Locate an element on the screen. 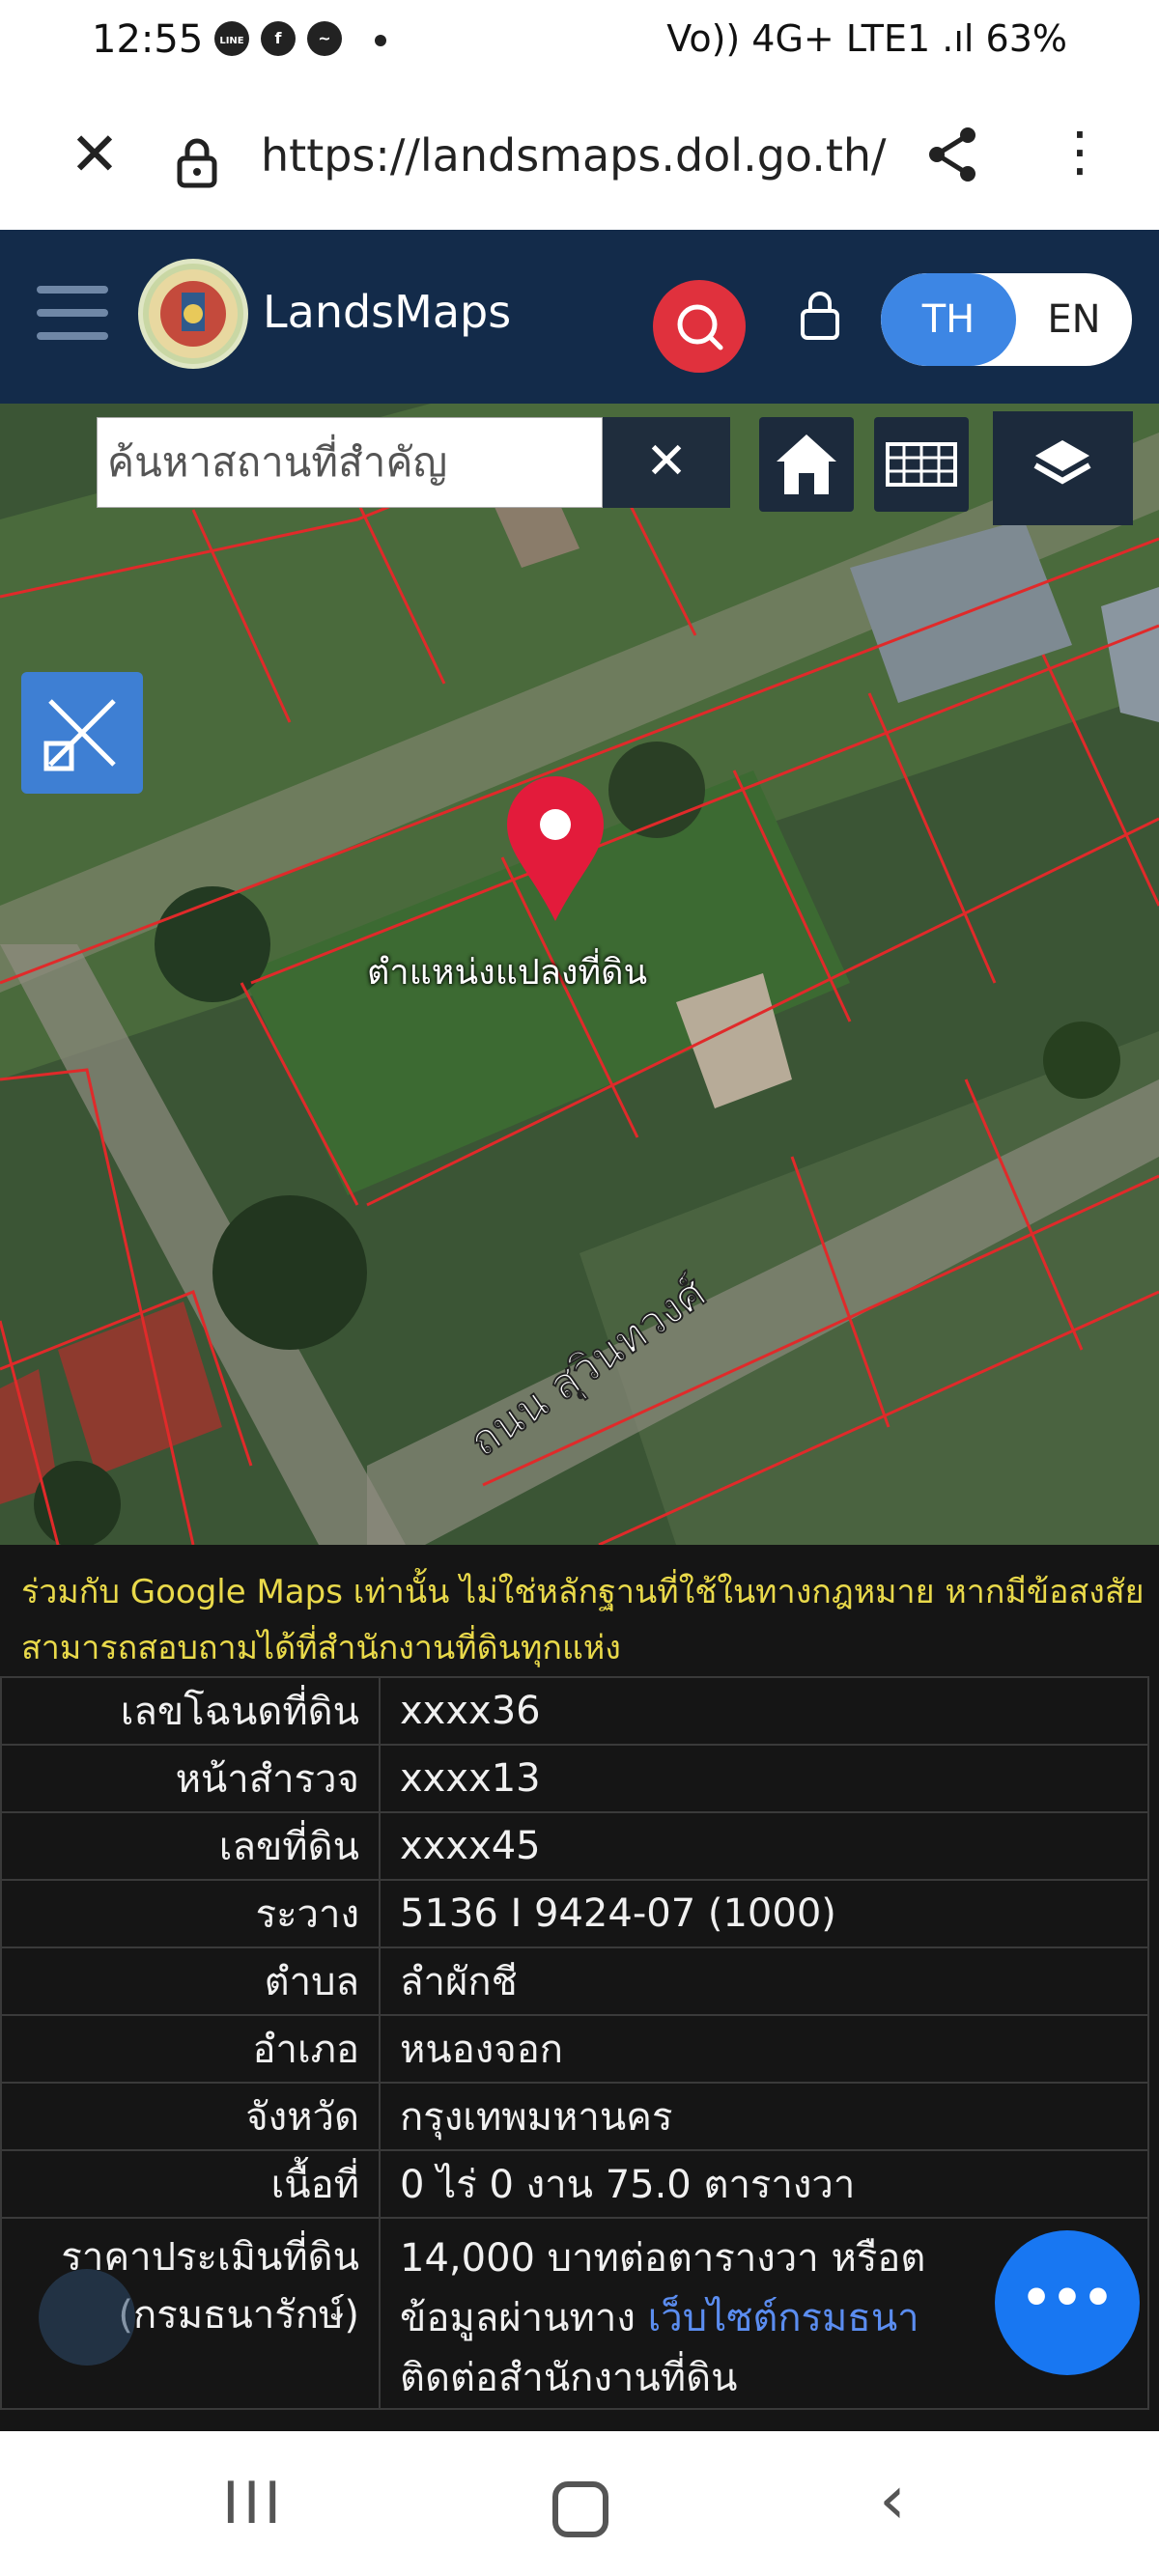 This screenshot has height=2576, width=1159. row-label: เนื้อที่ is located at coordinates (191, 2184).